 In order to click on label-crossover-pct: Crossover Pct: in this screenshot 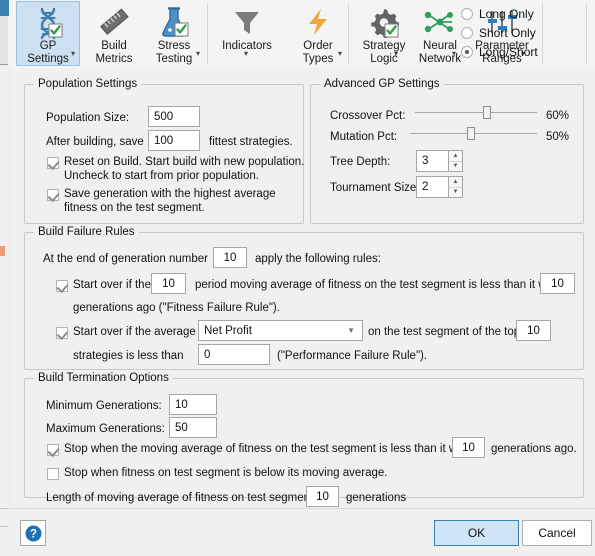, I will do `click(368, 116)`.